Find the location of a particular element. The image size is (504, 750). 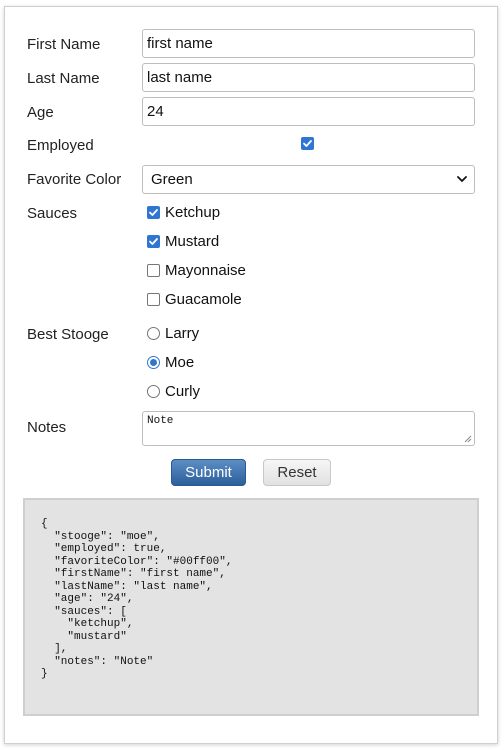

age-label: Age is located at coordinates (40, 112).